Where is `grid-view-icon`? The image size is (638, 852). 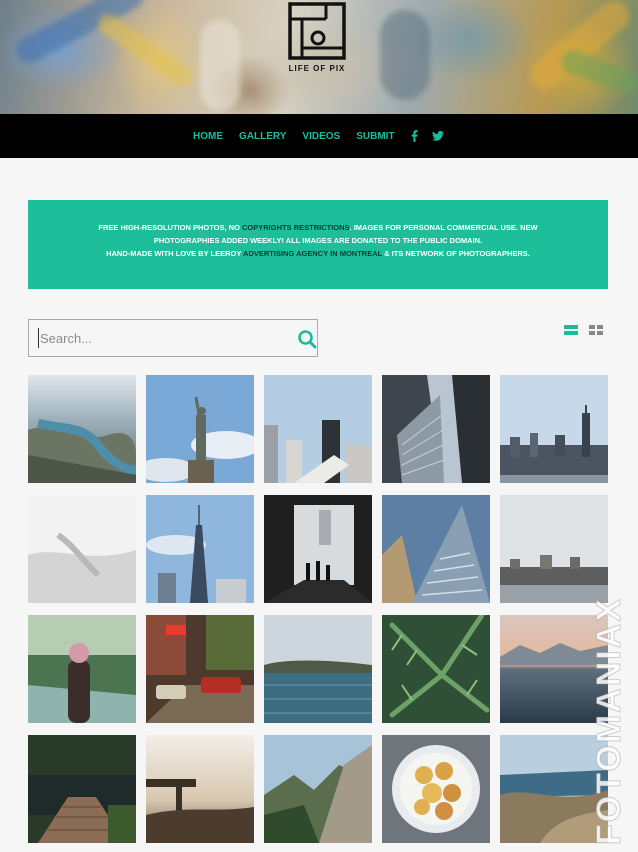
grid-view-icon is located at coordinates (596, 330).